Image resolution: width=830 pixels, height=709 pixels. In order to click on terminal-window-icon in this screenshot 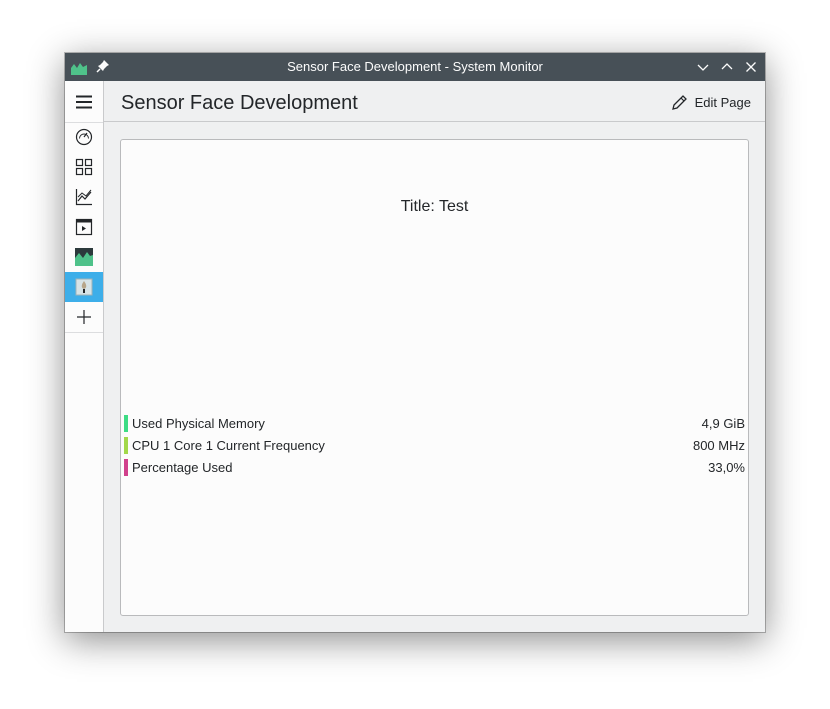, I will do `click(84, 227)`.